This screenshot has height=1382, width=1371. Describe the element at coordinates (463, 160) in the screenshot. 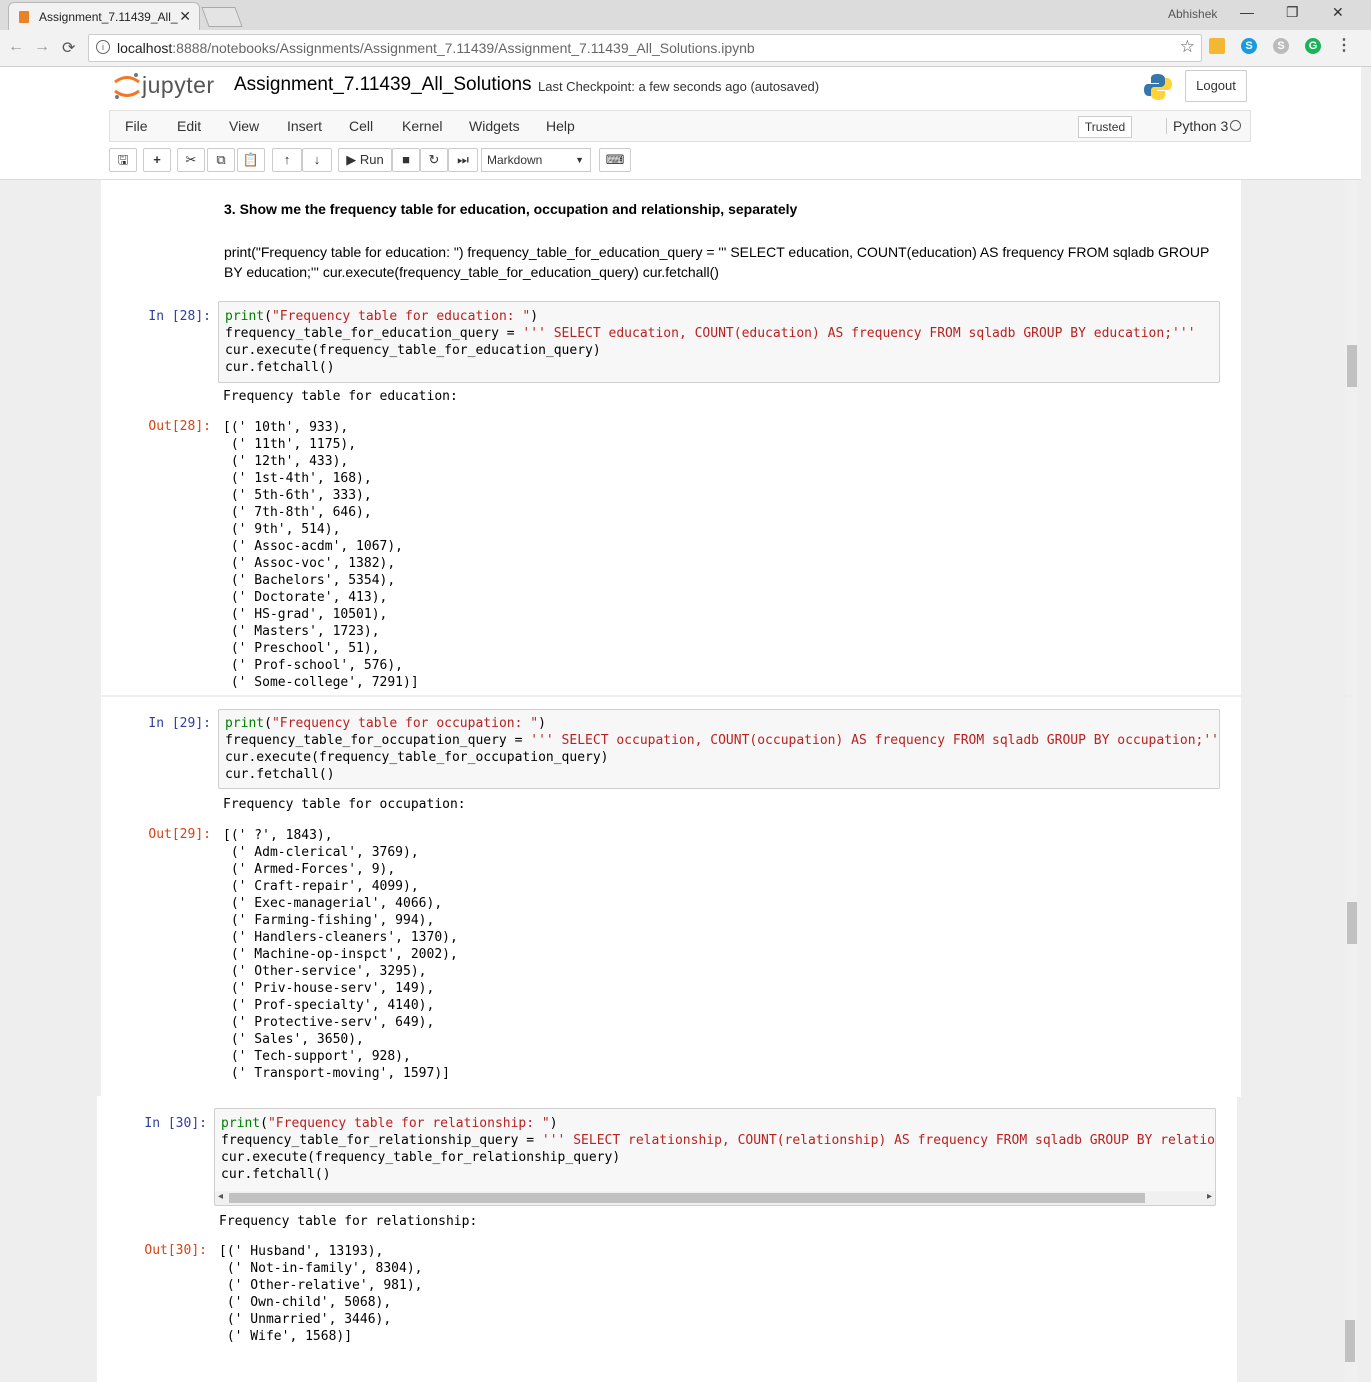

I see `restart-run-all-button: ⏭` at that location.